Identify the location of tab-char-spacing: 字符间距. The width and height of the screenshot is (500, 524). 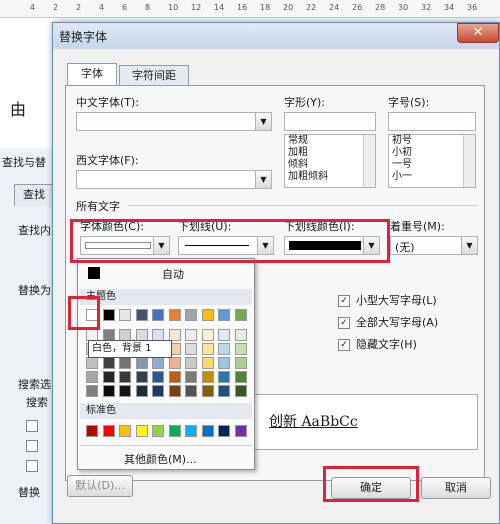
(154, 76).